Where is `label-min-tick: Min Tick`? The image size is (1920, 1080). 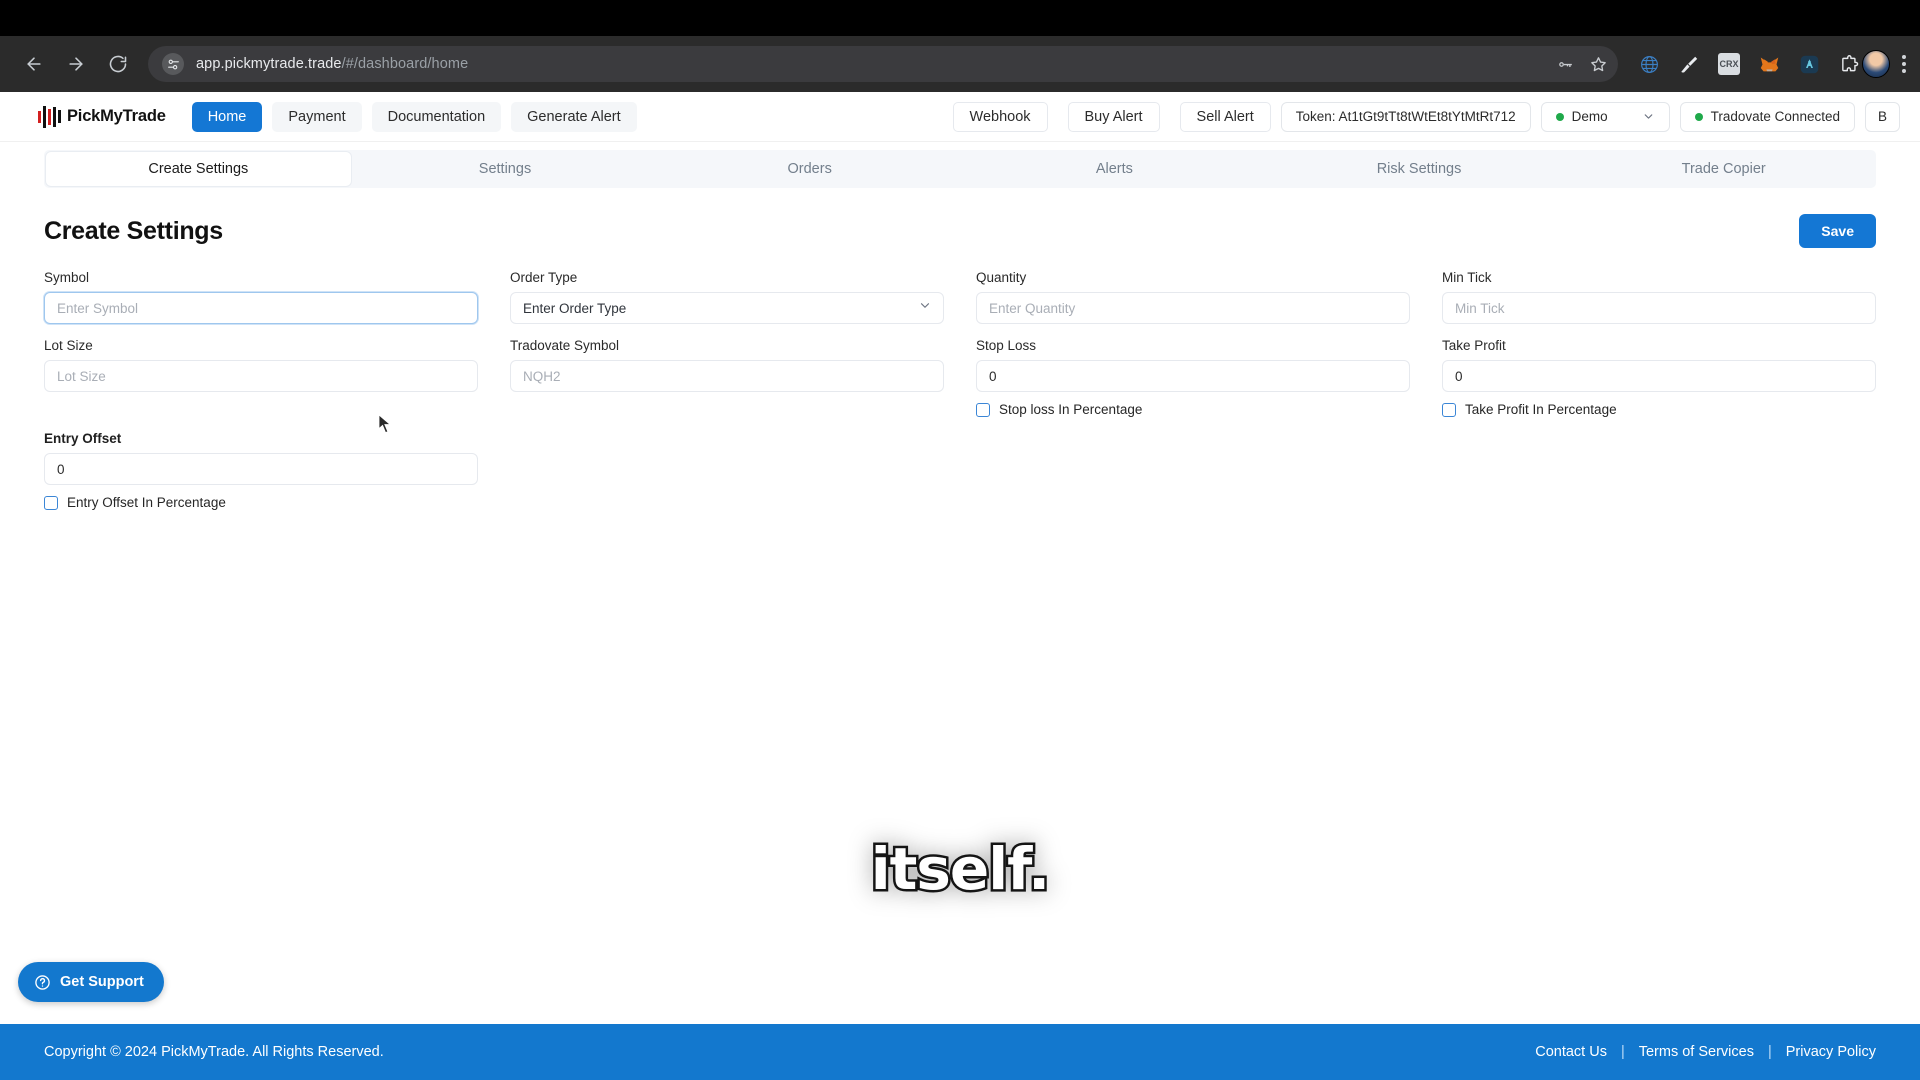 label-min-tick: Min Tick is located at coordinates (1467, 277).